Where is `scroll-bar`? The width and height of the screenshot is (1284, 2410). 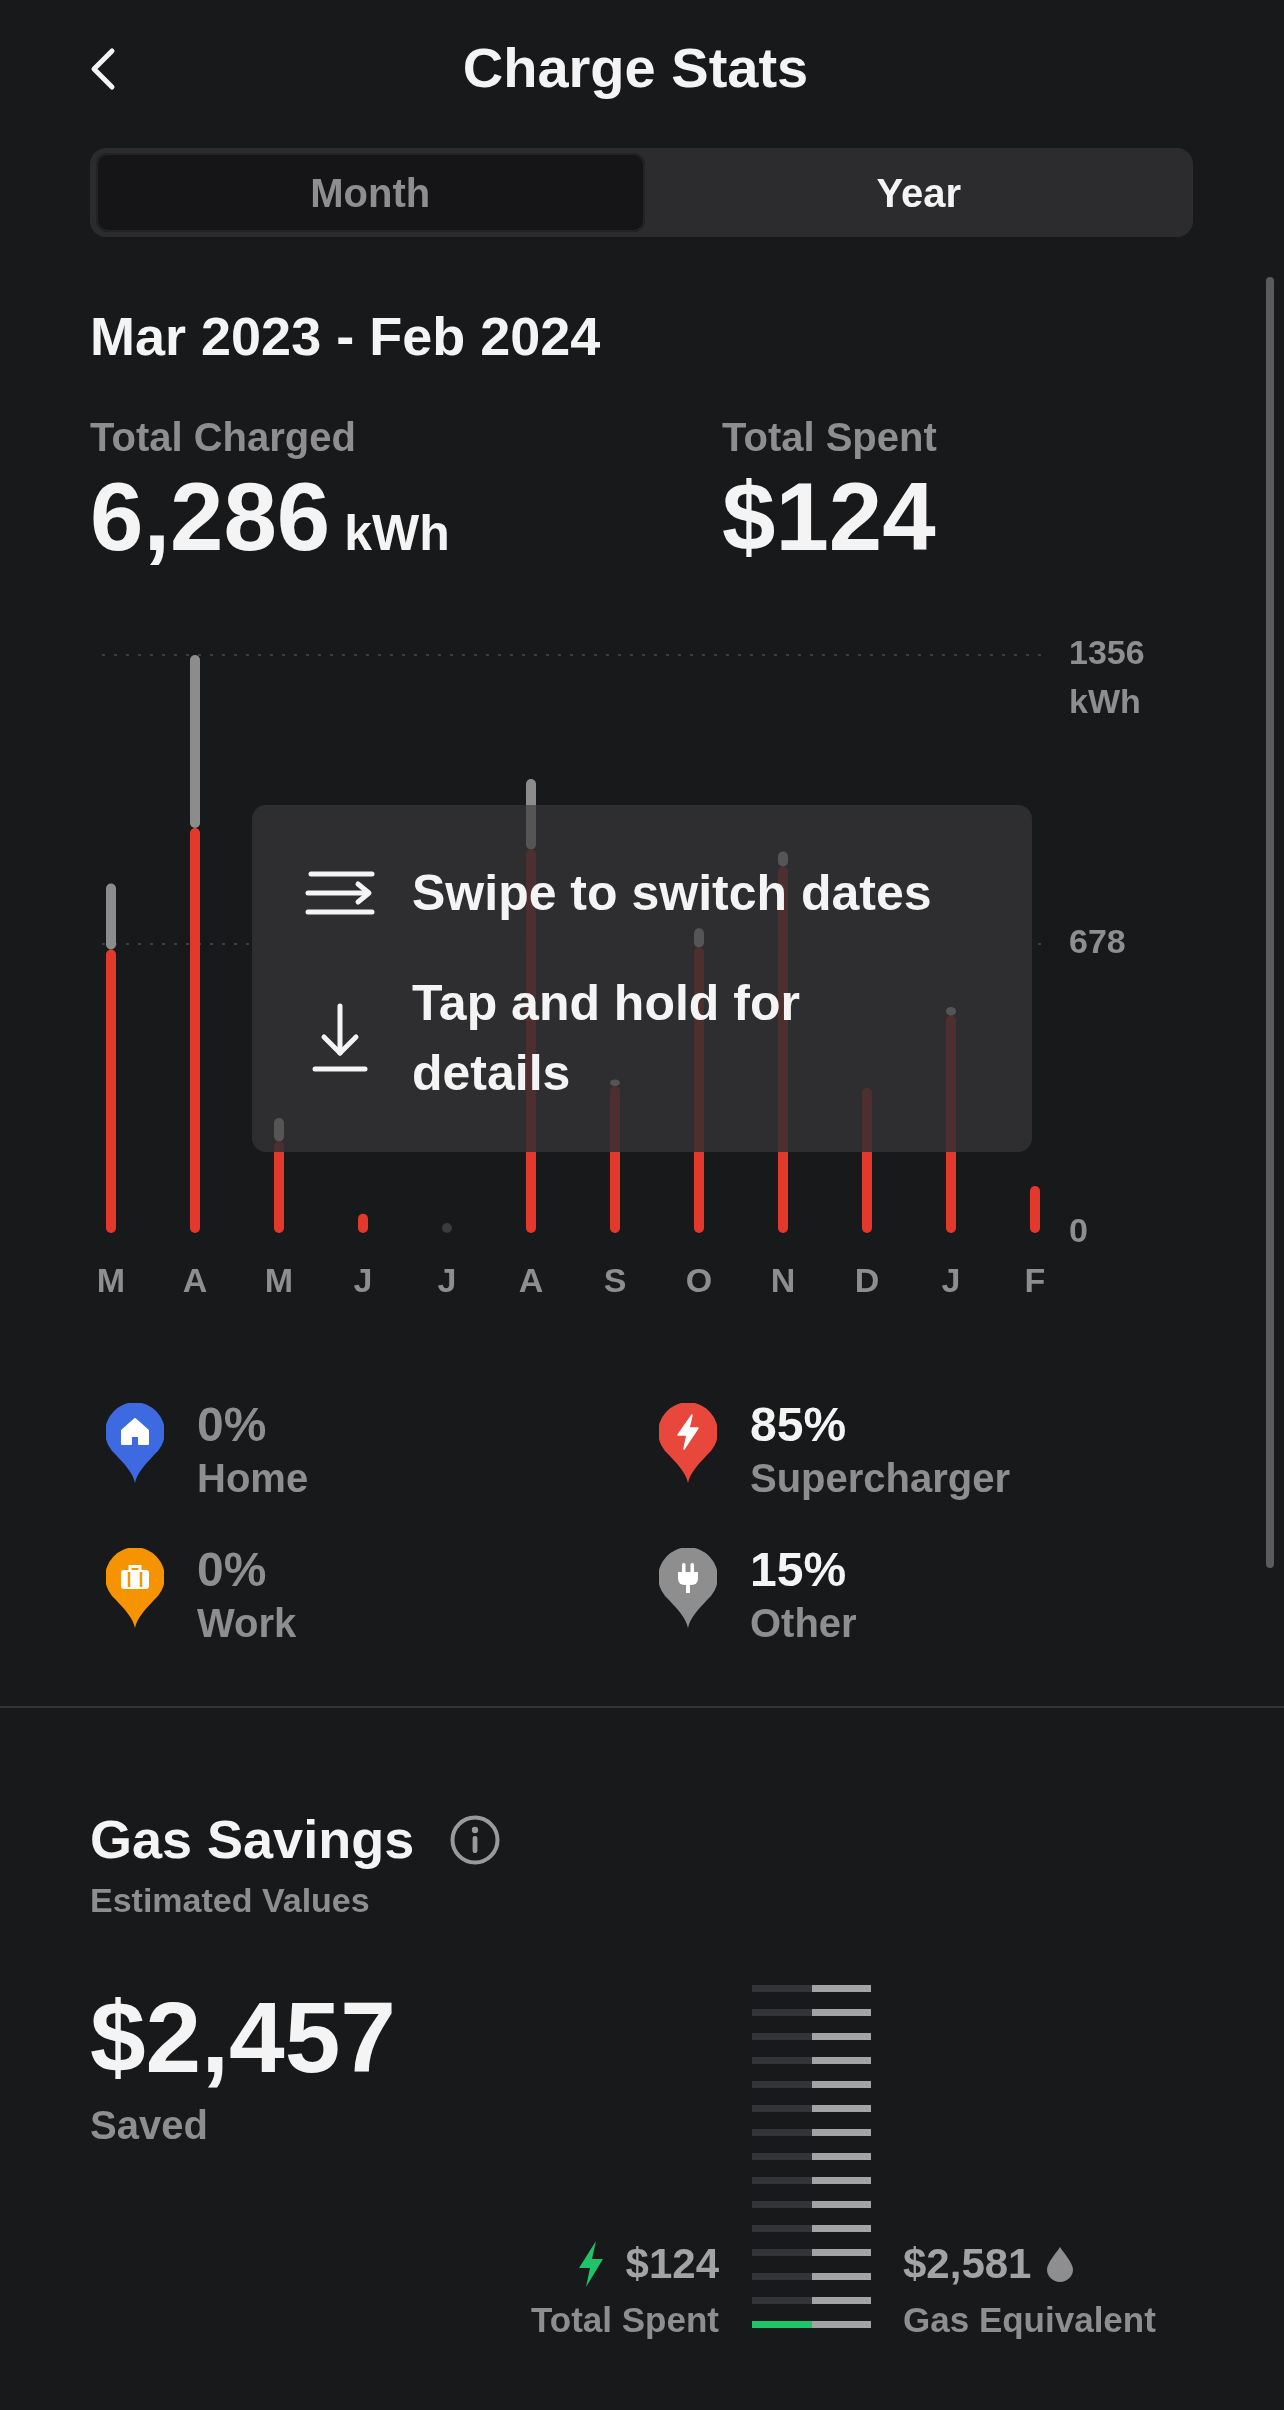 scroll-bar is located at coordinates (1270, 922).